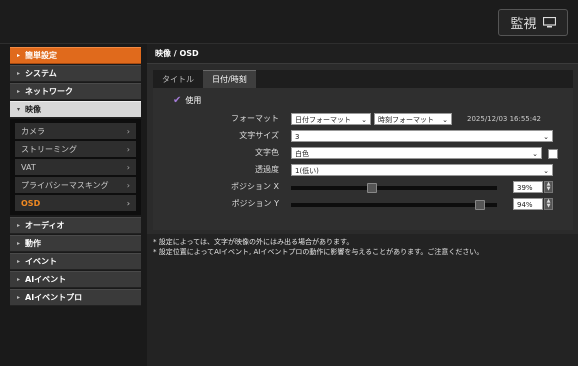 The height and width of the screenshot is (366, 578). I want to click on font-size-select: 3 ⌄, so click(422, 136).